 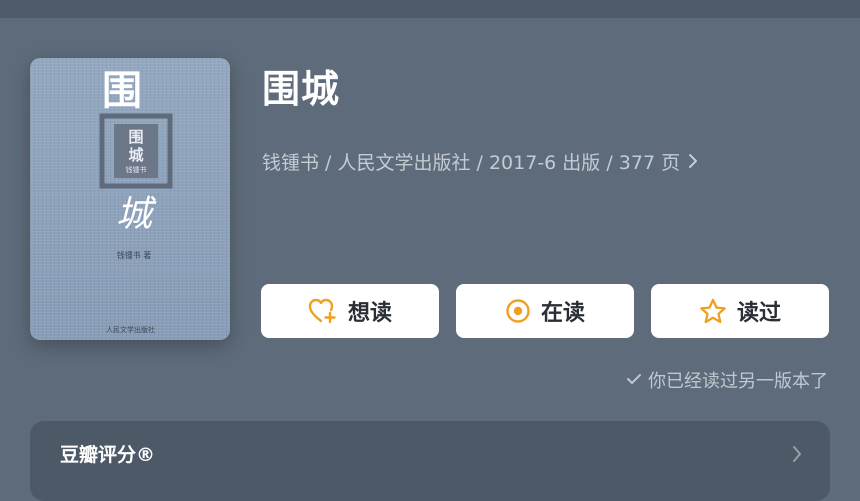 What do you see at coordinates (135, 155) in the screenshot?
I see `cover-badge-bottom: 城` at bounding box center [135, 155].